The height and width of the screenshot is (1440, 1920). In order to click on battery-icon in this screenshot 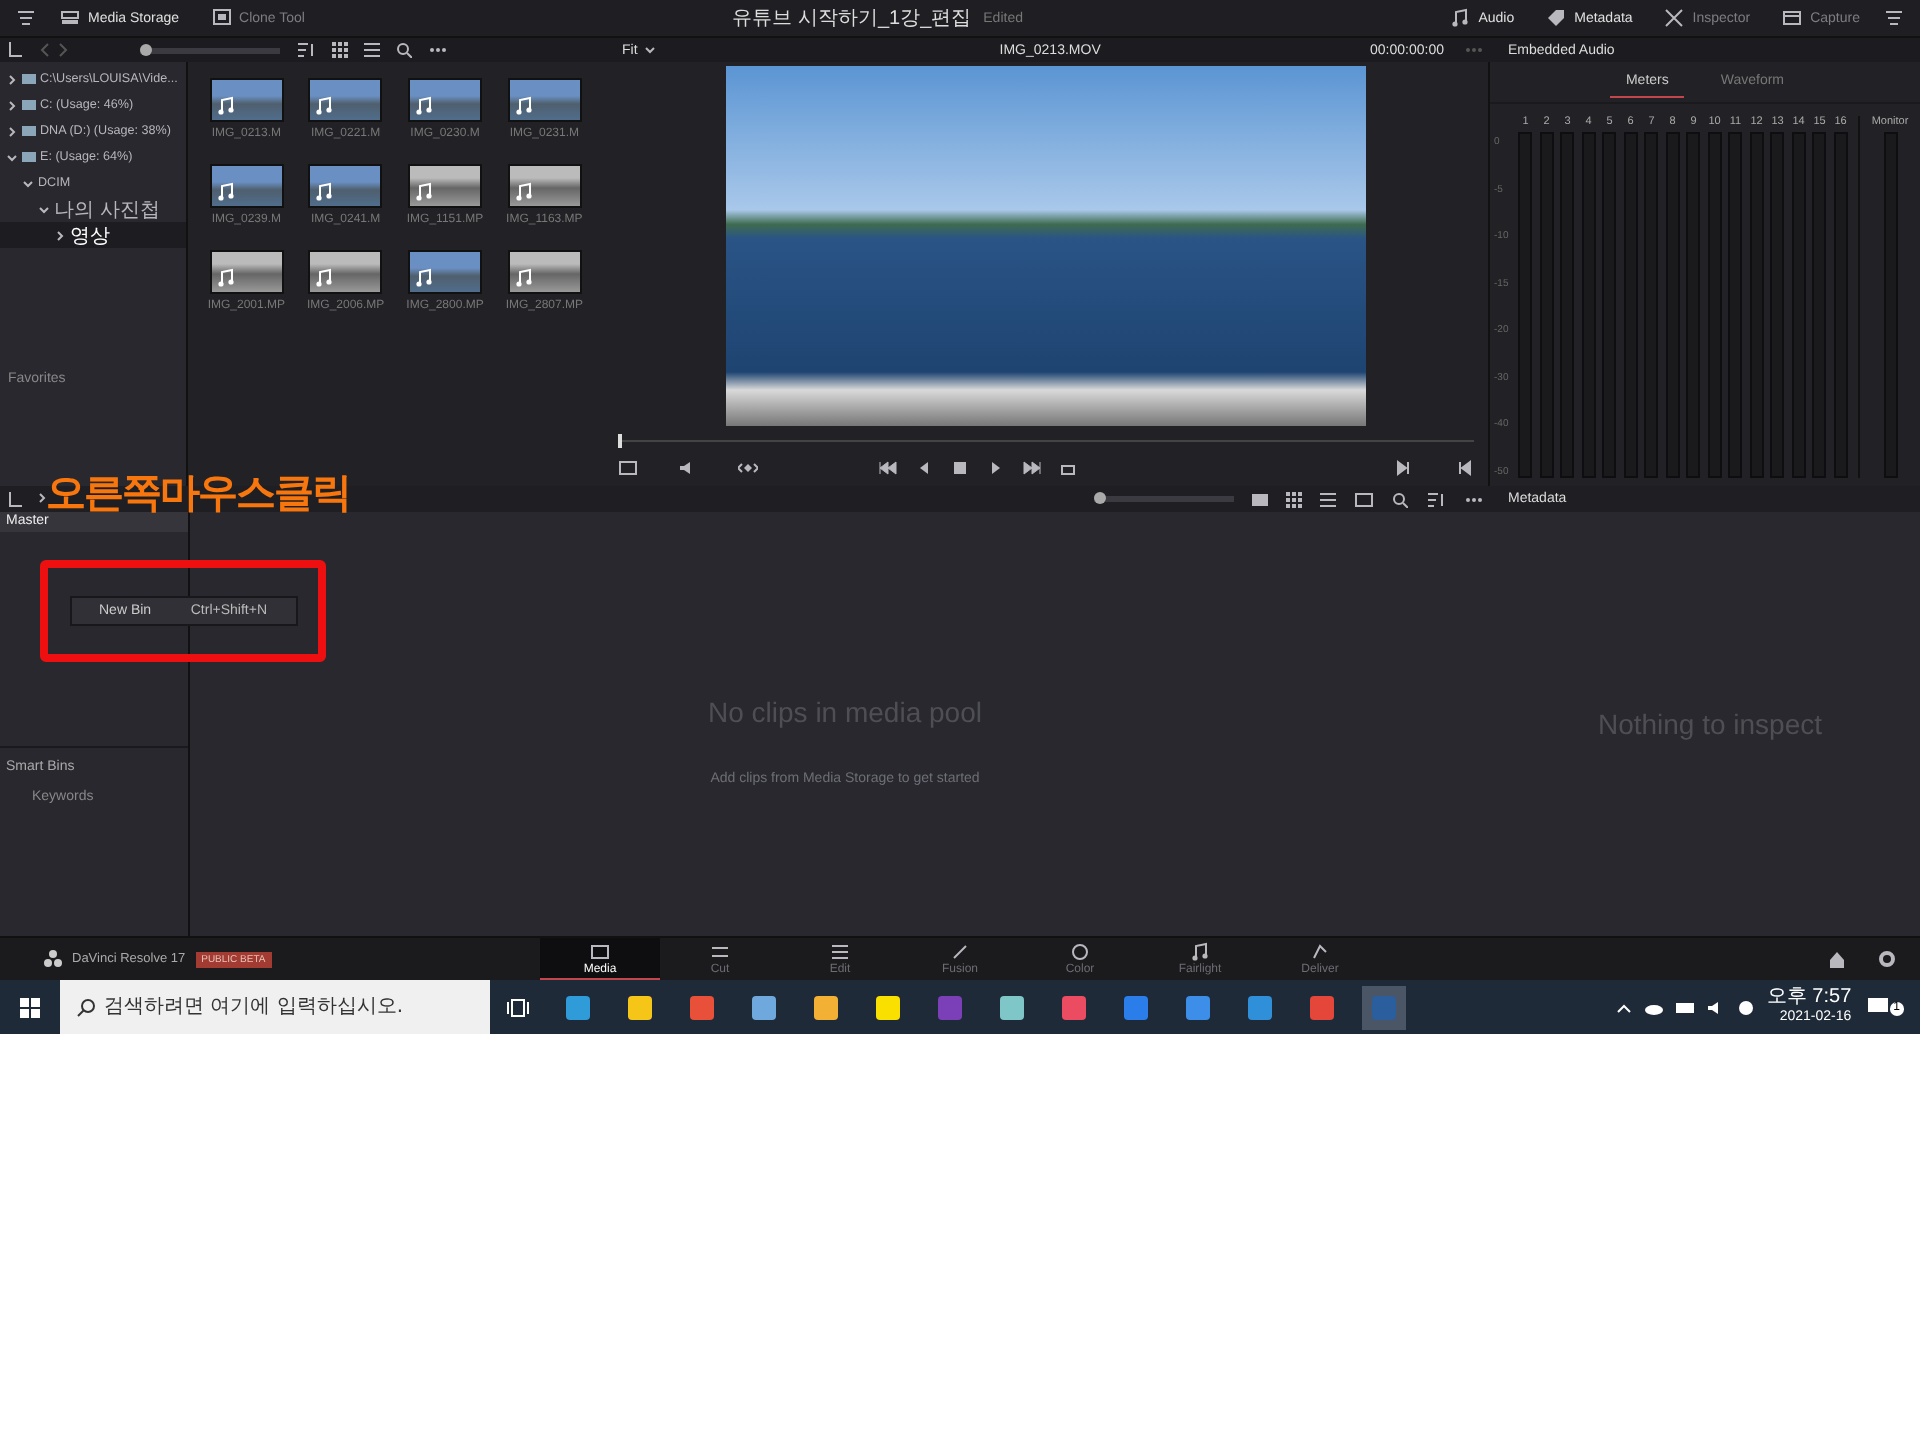, I will do `click(1686, 1007)`.